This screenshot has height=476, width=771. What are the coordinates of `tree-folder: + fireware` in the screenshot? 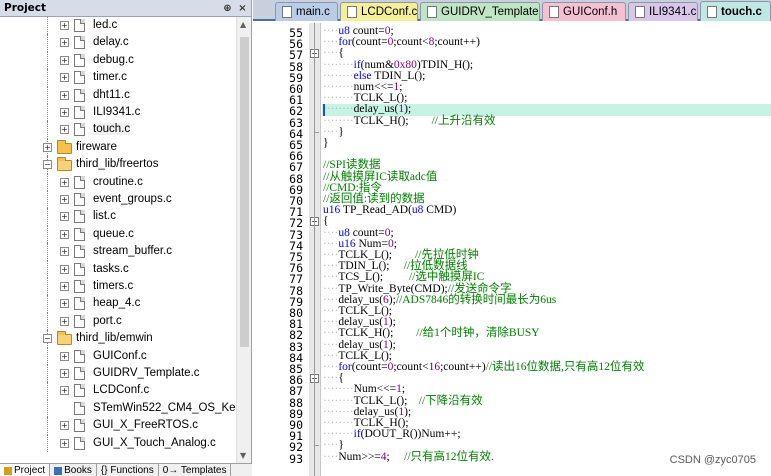 It's located at (118, 147).